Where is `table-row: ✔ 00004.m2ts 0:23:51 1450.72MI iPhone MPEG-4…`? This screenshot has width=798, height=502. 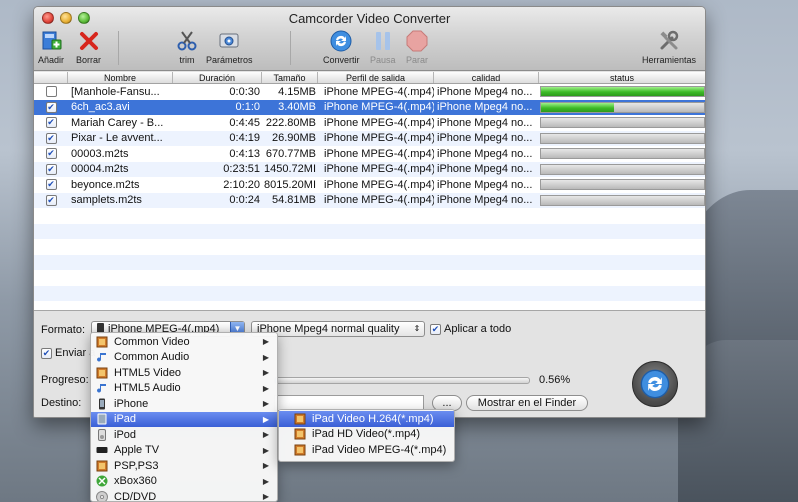 table-row: ✔ 00004.m2ts 0:23:51 1450.72MI iPhone MPEG-4… is located at coordinates (369, 169).